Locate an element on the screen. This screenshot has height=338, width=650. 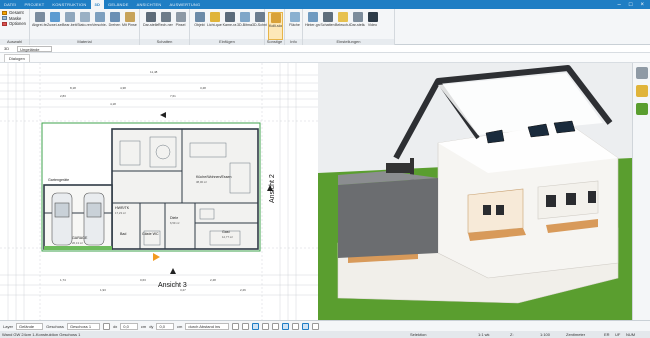
ribbon-button-4: Stato-ren is located at coordinates (84, 19).